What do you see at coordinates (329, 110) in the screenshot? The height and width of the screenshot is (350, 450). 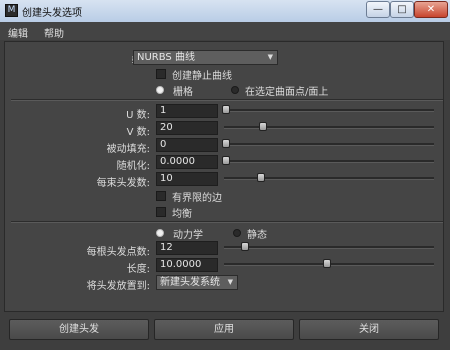 I see `u-count-slider-track` at bounding box center [329, 110].